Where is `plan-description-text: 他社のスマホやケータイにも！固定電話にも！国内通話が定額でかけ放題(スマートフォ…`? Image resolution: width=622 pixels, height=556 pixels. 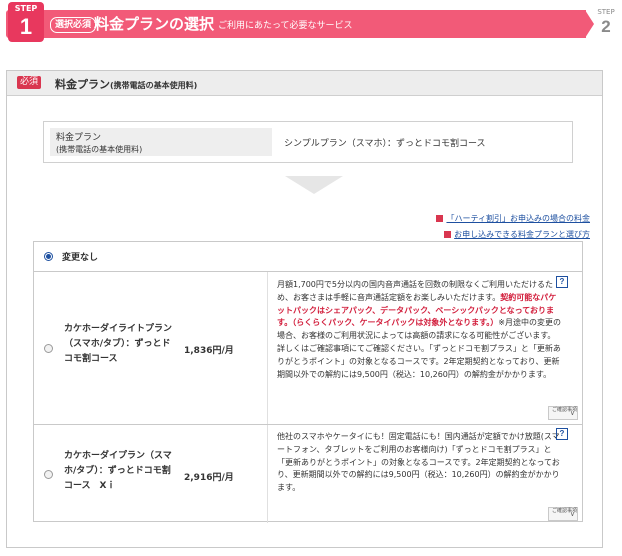
plan-description-text: 他社のスマホやケータイにも！固定電話にも！国内通話が定額でかけ放題(スマートフォ… is located at coordinates (418, 462).